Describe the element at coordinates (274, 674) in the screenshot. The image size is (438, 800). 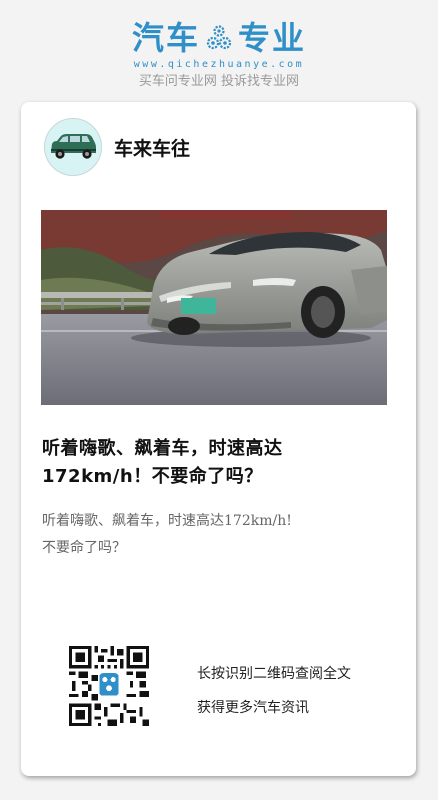
I see `qr-instruction-line-1: 长按识别二维码查阅全文` at that location.